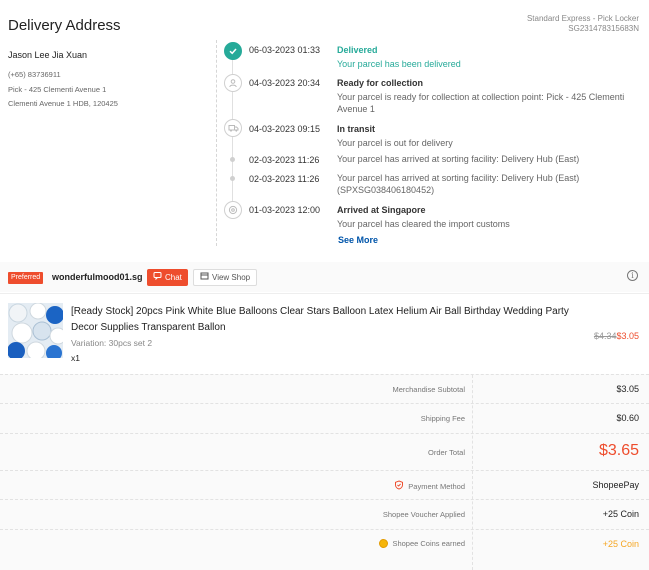 Image resolution: width=649 pixels, height=570 pixels. I want to click on view-shop-label: View Shop, so click(231, 277).